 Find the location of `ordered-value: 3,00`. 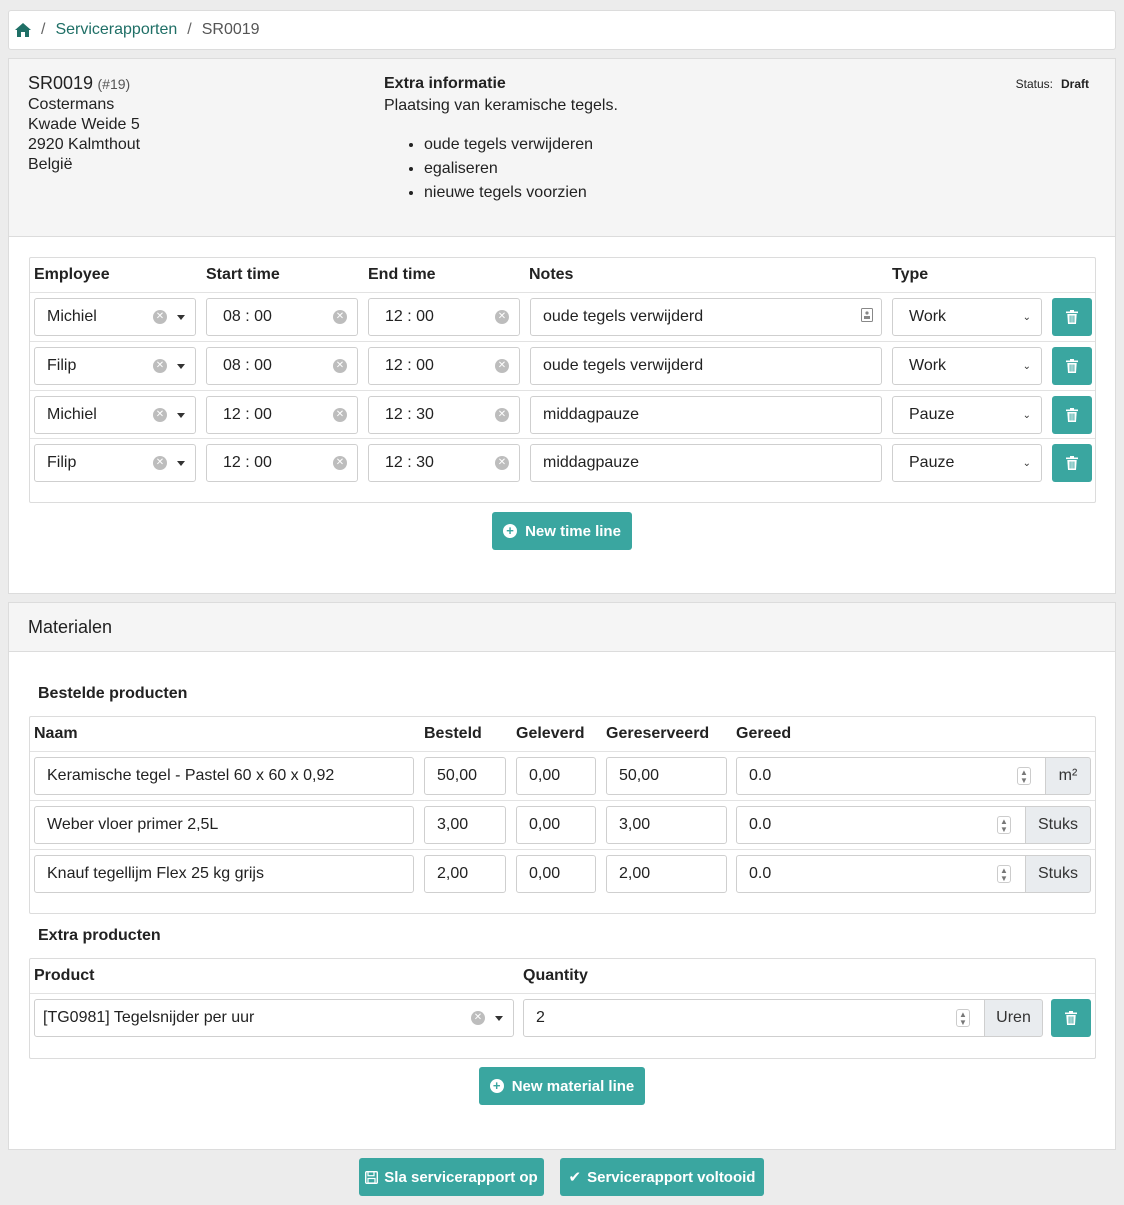

ordered-value: 3,00 is located at coordinates (453, 824).